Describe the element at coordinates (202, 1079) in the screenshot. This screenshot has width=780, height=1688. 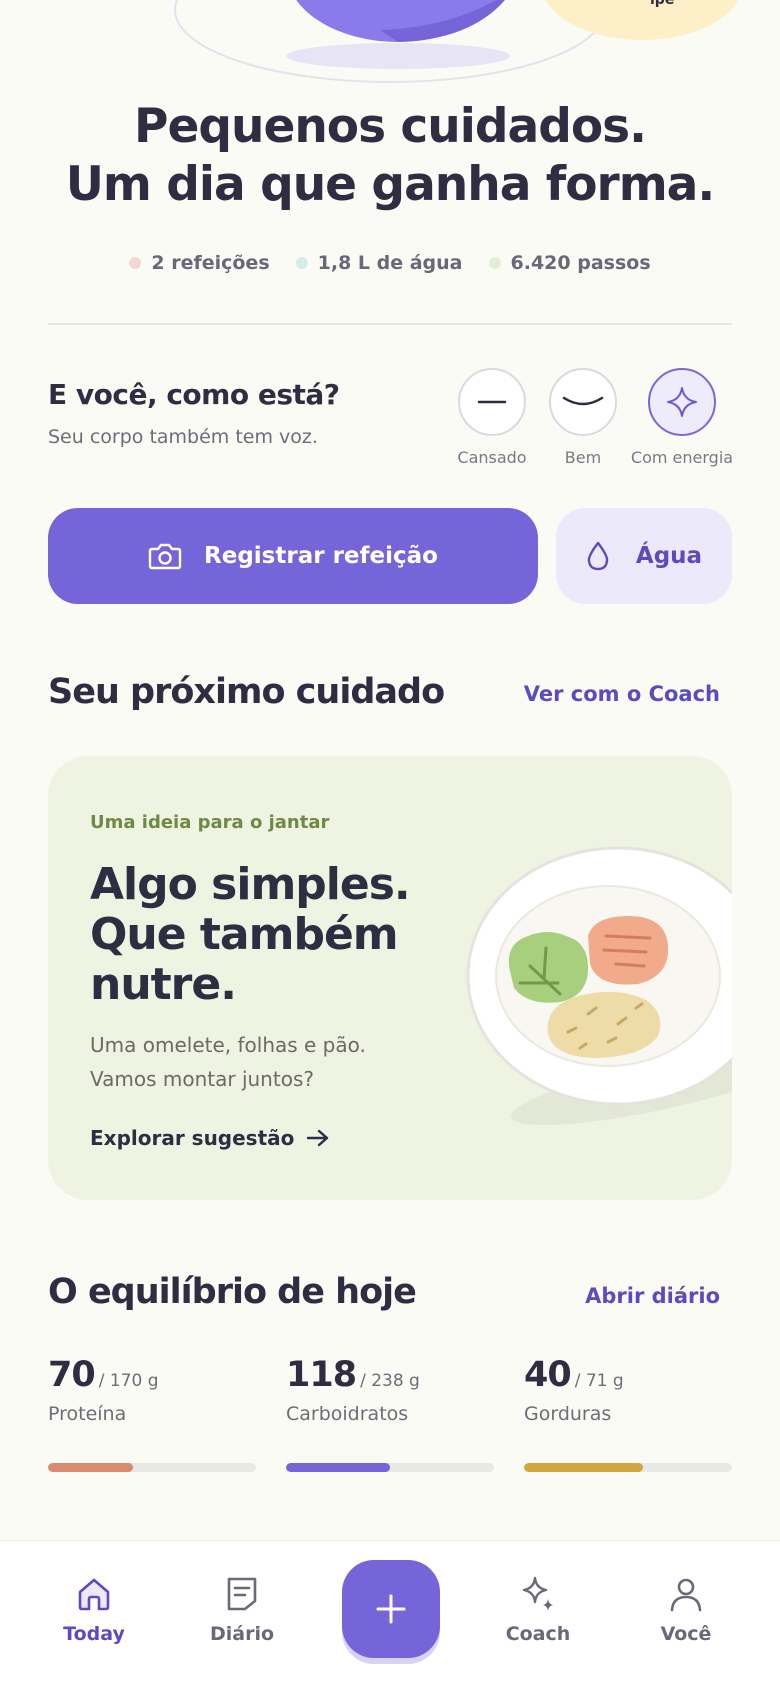
I see `card-body-line-2: Vamos montar juntos?` at that location.